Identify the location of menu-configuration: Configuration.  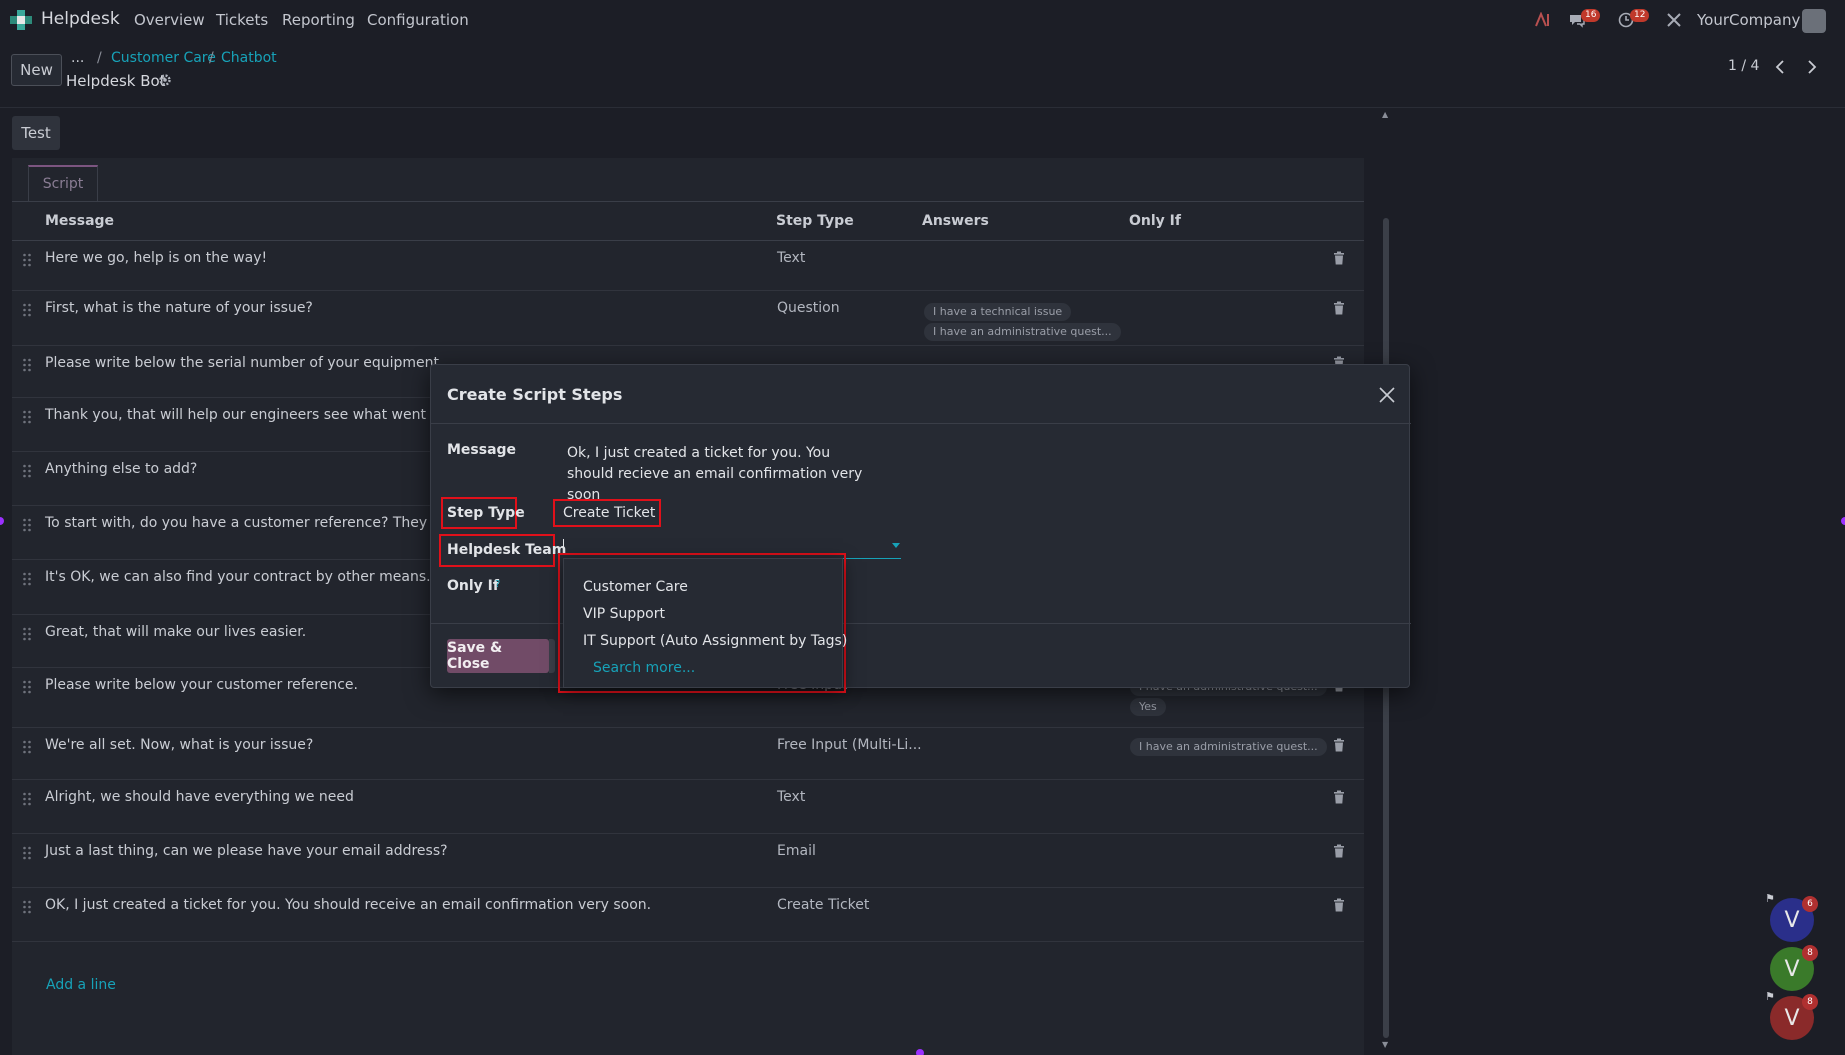
(418, 20).